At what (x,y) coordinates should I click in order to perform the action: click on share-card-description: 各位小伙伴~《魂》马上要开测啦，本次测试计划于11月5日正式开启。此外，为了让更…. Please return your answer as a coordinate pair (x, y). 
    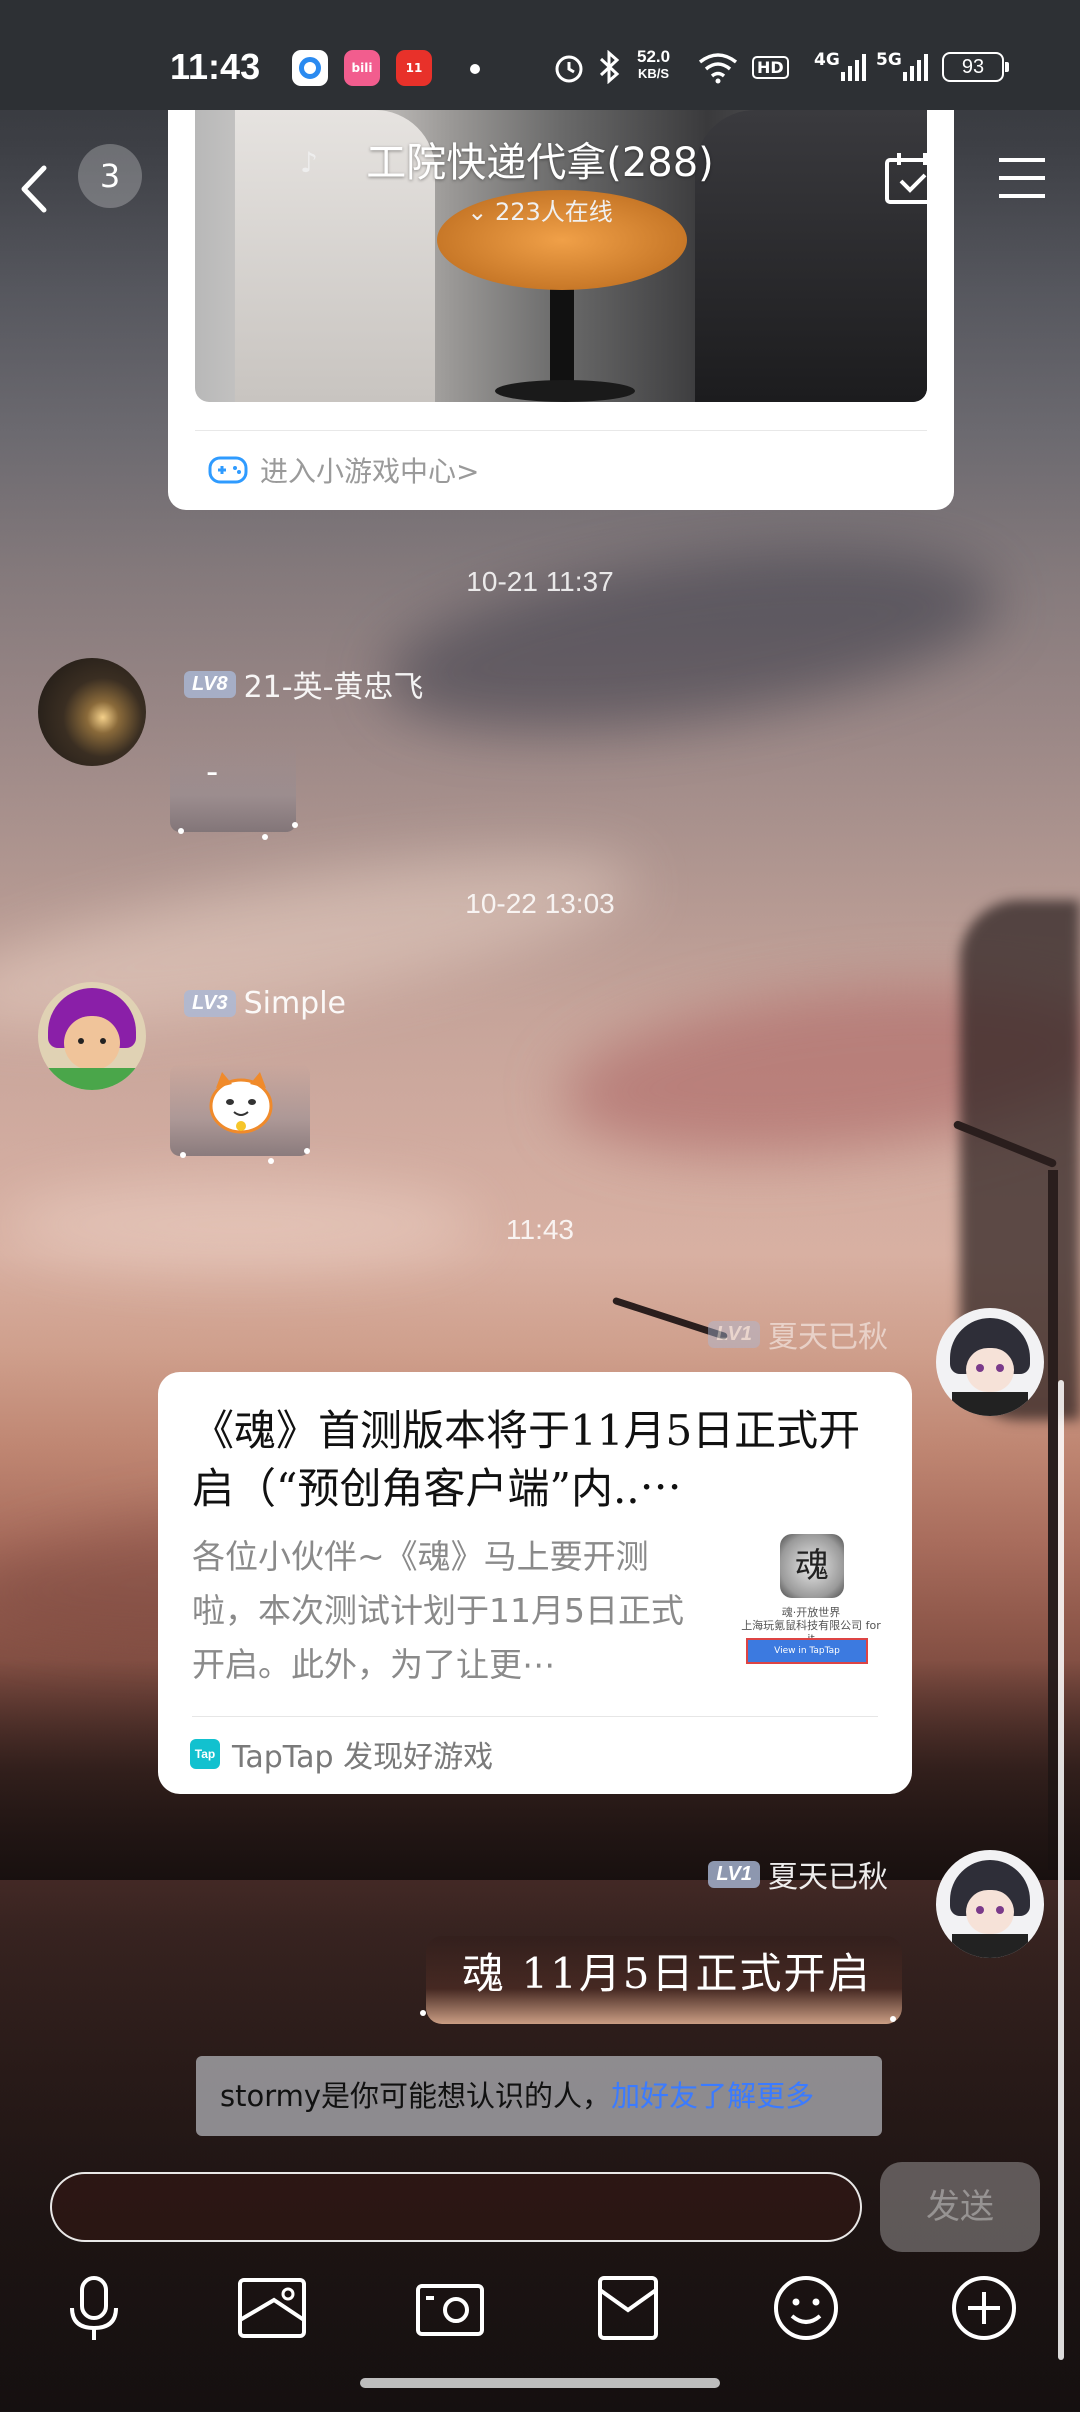
    Looking at the image, I should click on (438, 1610).